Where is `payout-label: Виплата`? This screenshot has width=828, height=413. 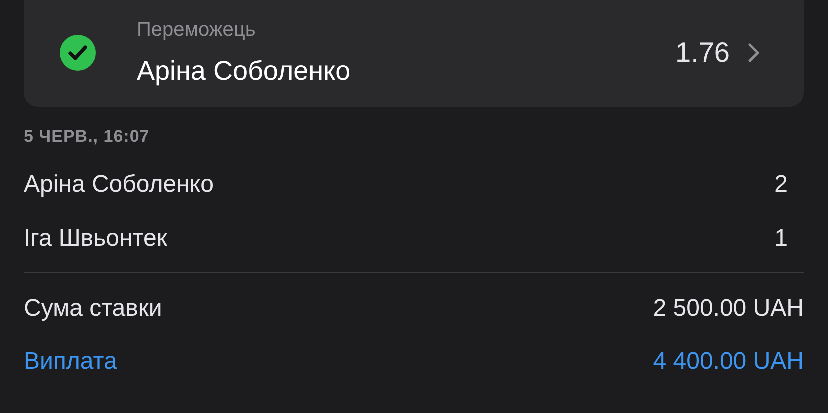
payout-label: Виплата is located at coordinates (71, 362).